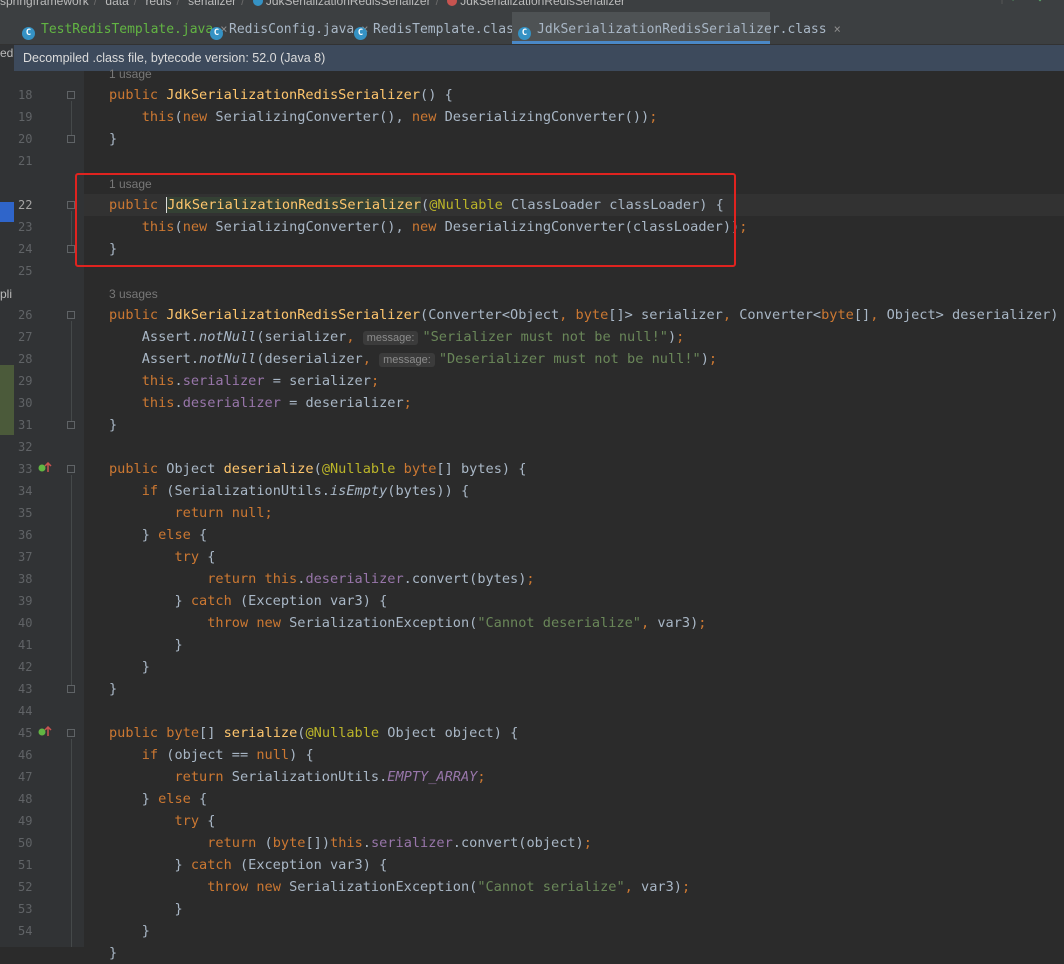 The image size is (1064, 964). Describe the element at coordinates (292, 29) in the screenshot. I see `tab-label: RedisConfig.java` at that location.